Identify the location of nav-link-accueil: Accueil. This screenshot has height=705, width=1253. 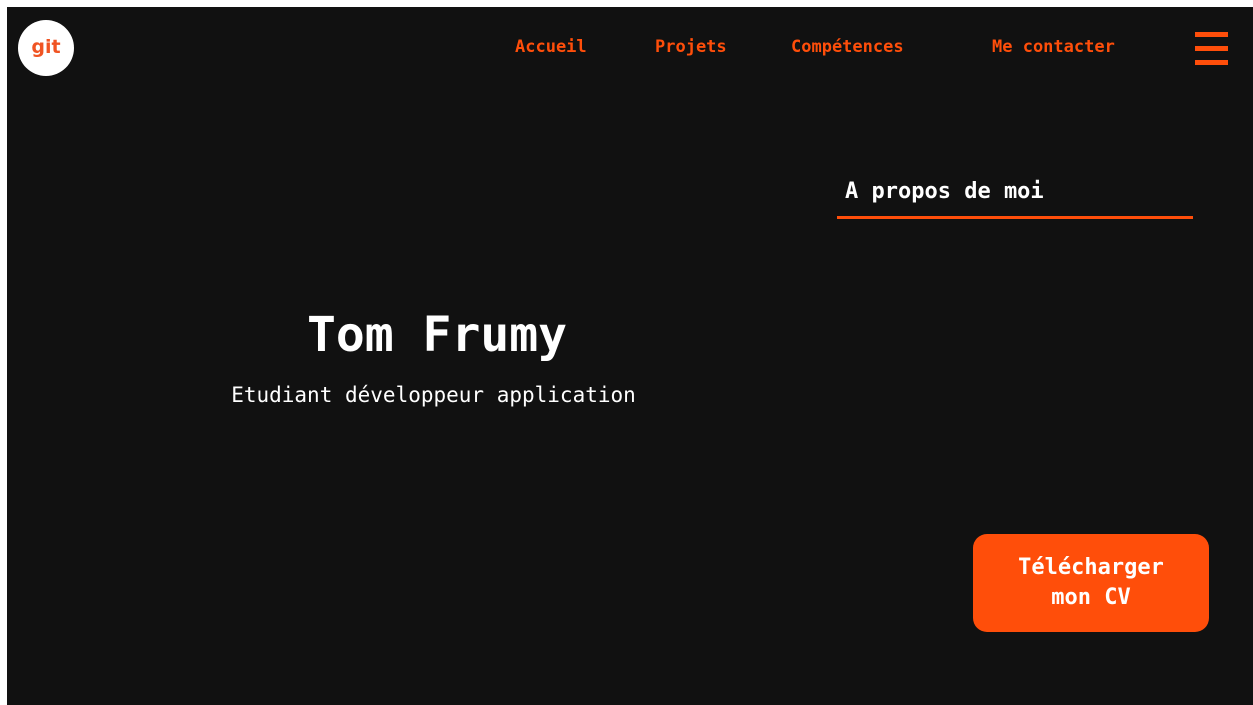
(551, 47).